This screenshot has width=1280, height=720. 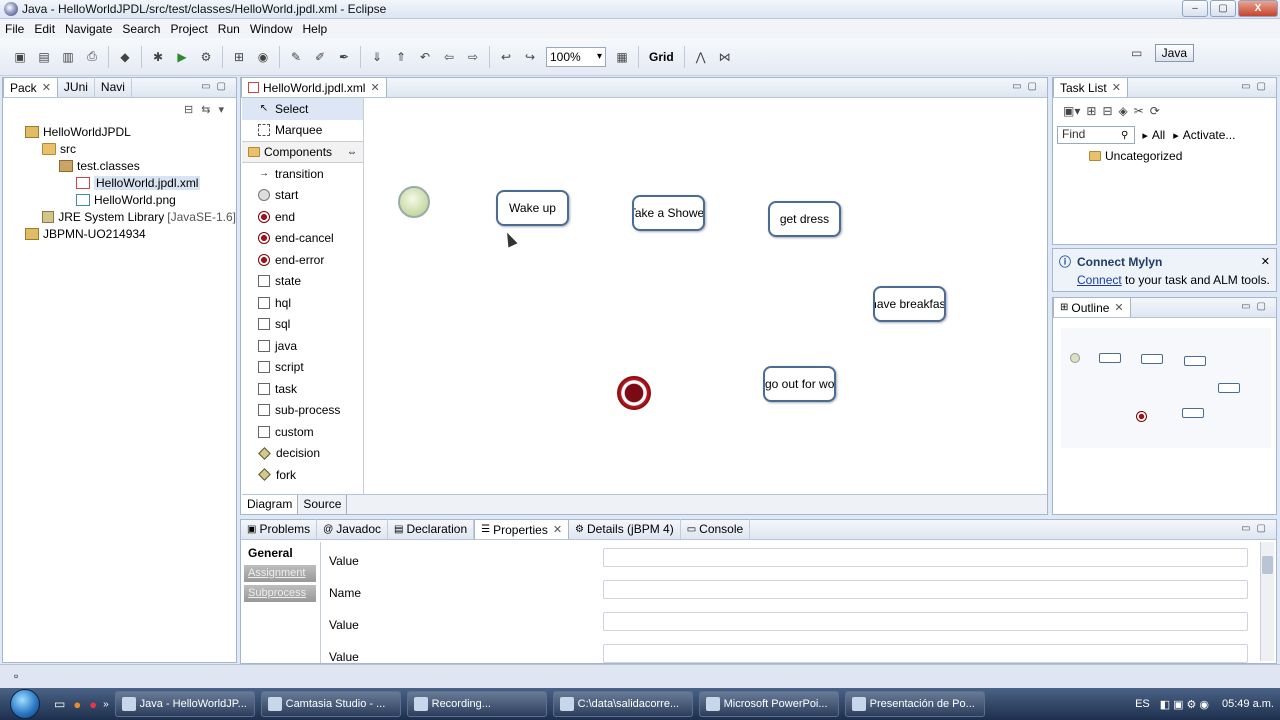 I want to click on share-icon: ⋈, so click(x=725, y=57).